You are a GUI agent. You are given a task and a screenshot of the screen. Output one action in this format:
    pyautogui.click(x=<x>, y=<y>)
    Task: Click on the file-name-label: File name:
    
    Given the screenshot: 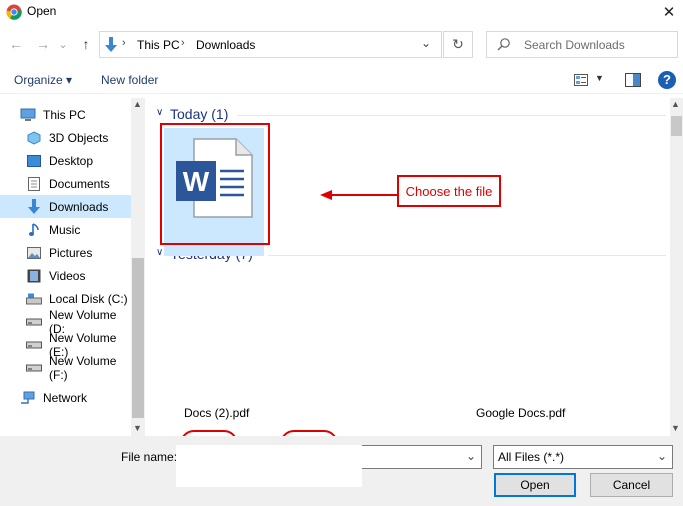 What is the action you would take?
    pyautogui.click(x=149, y=457)
    